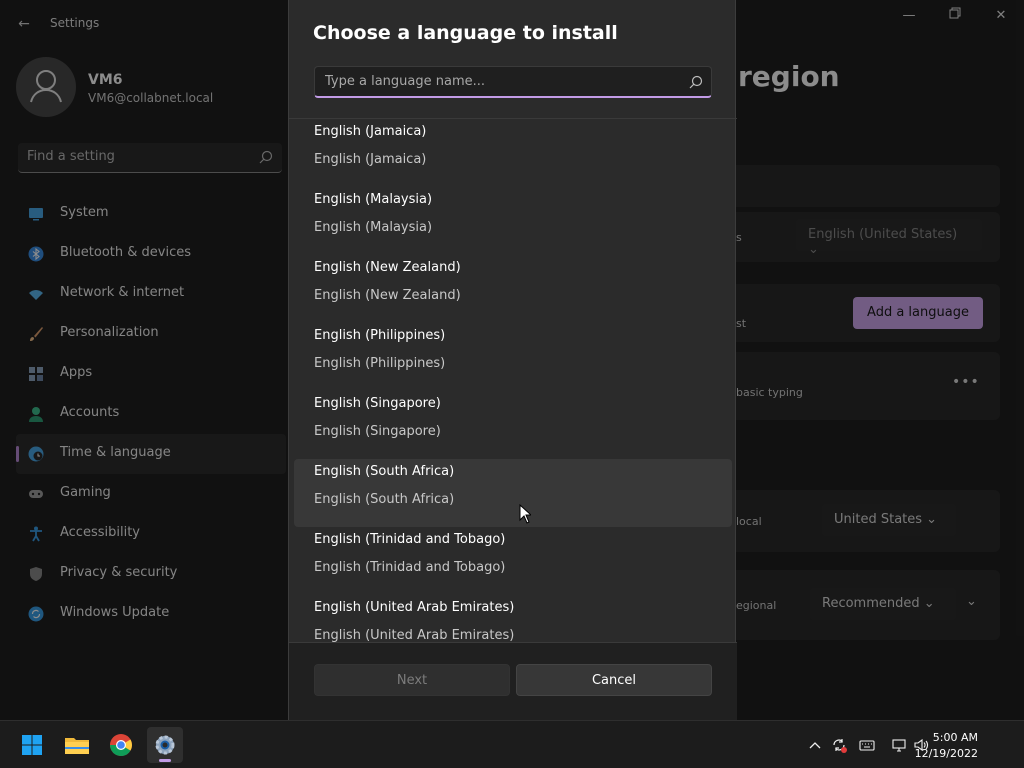 This screenshot has height=768, width=1024. What do you see at coordinates (955, 737) in the screenshot?
I see `clock-time: 5:00 AM` at bounding box center [955, 737].